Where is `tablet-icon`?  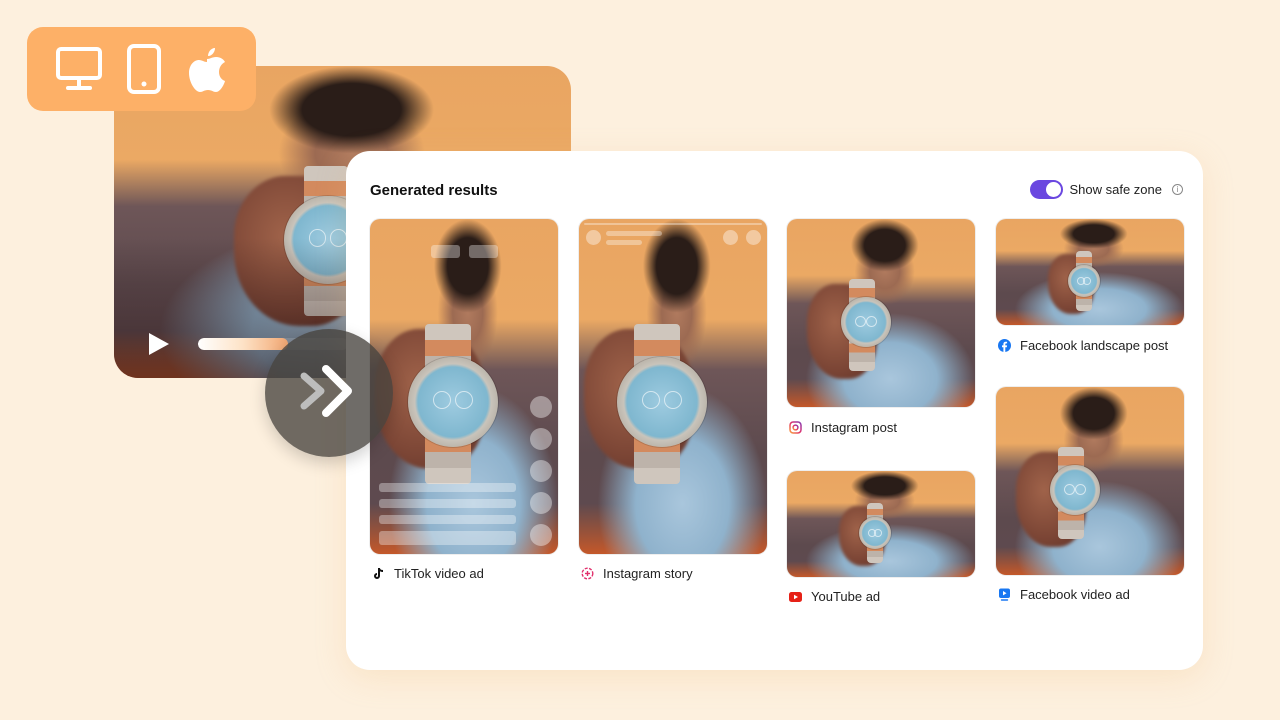 tablet-icon is located at coordinates (144, 69).